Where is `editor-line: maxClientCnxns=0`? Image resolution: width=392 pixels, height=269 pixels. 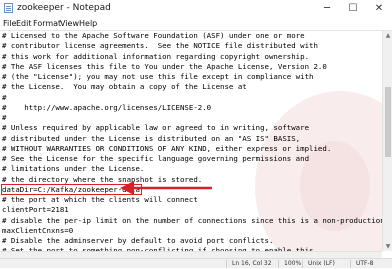 editor-line: maxClientCnxns=0 is located at coordinates (192, 231).